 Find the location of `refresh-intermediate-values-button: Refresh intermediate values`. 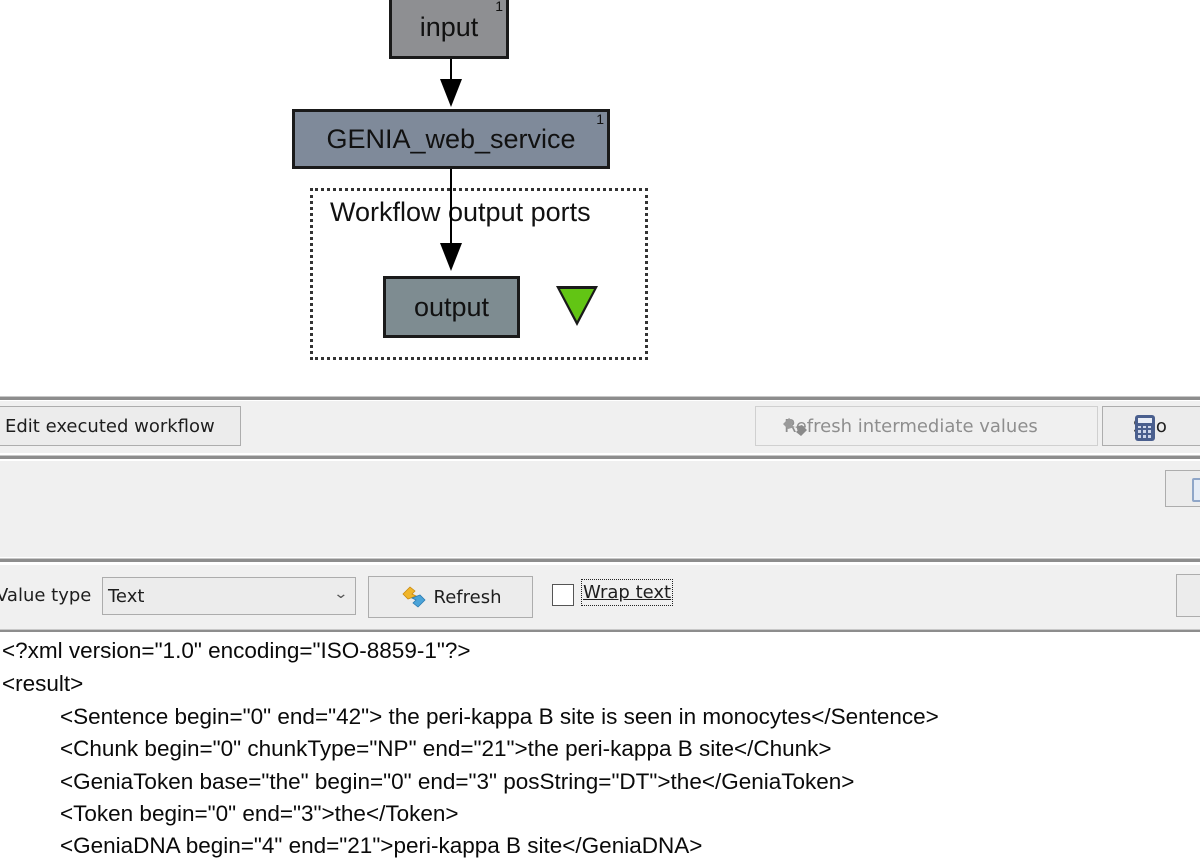

refresh-intermediate-values-button: Refresh intermediate values is located at coordinates (926, 426).